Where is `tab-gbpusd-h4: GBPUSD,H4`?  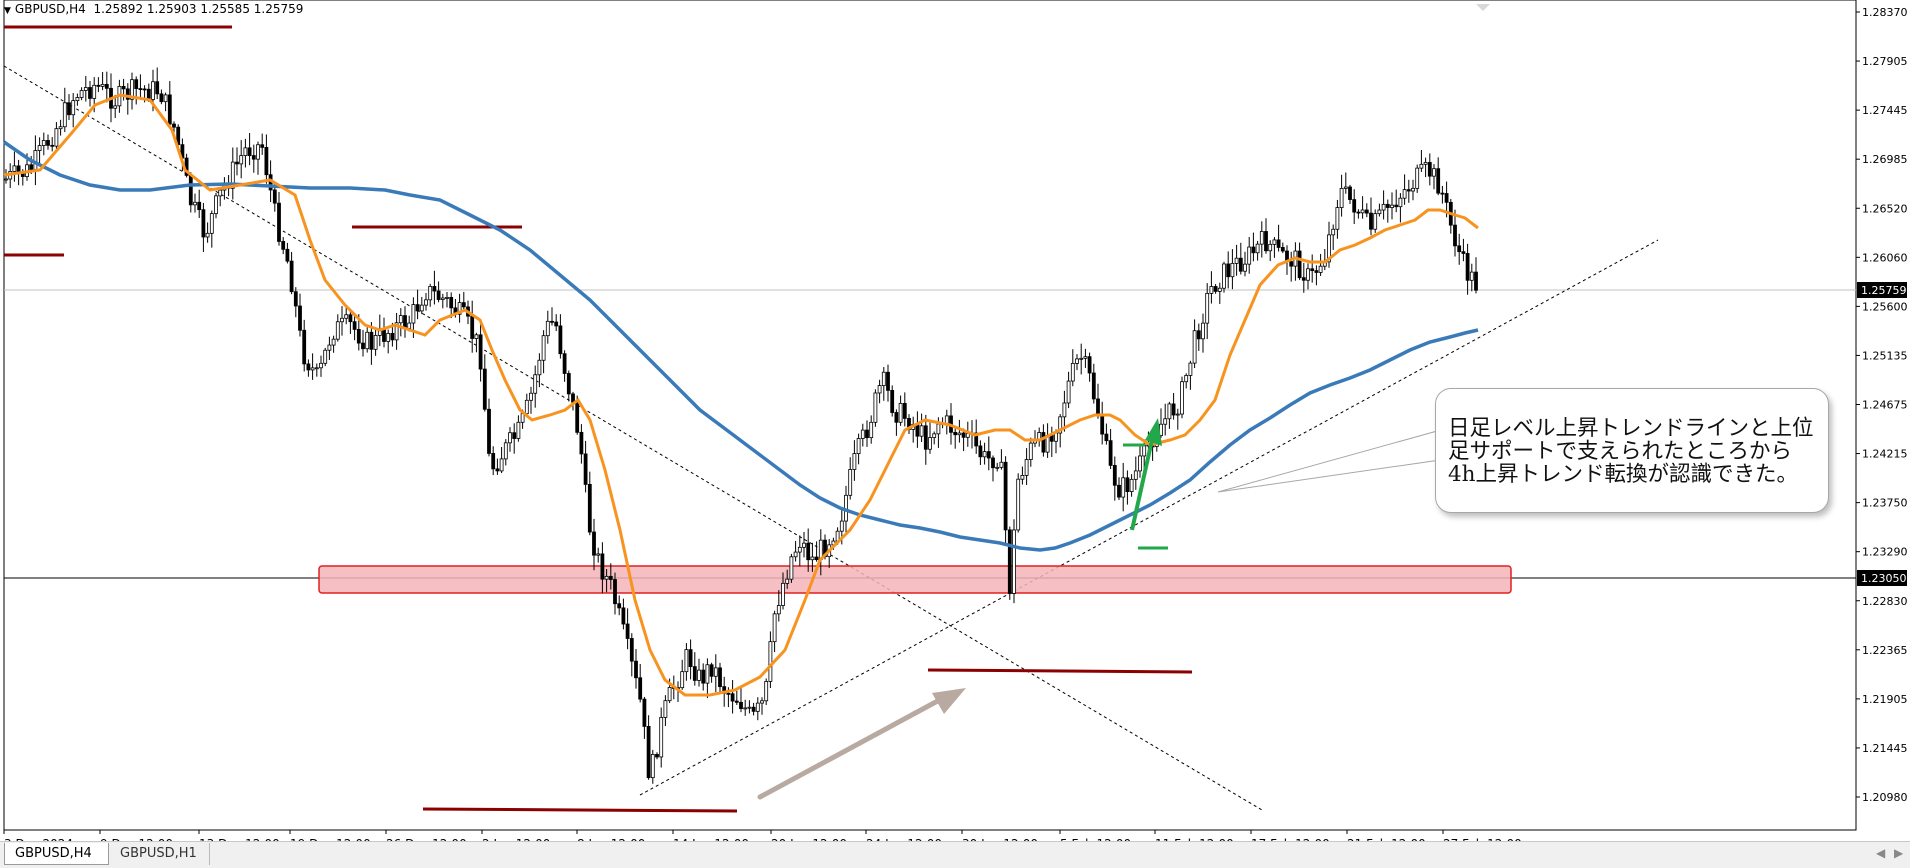
tab-gbpusd-h4: GBPUSD,H4 is located at coordinates (56, 854).